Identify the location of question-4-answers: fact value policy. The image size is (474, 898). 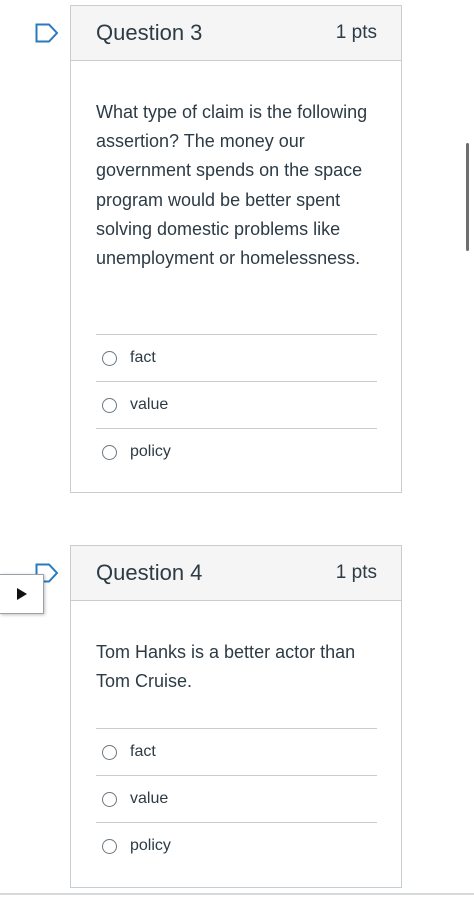
(236, 798).